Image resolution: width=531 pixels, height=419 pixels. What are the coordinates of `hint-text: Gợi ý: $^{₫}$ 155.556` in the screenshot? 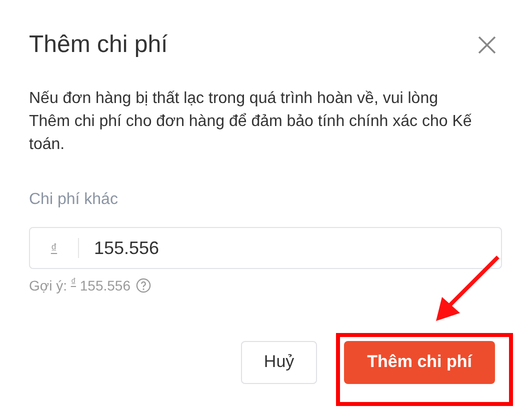 It's located at (79, 286).